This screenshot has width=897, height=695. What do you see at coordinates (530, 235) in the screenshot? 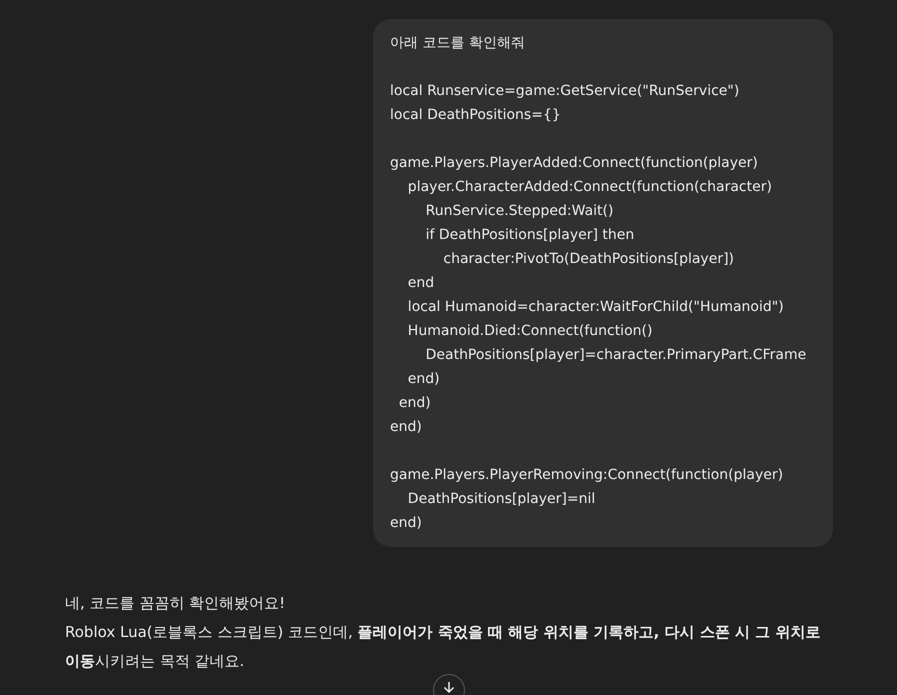
I see `message-line: if DeathPositions[player] then` at bounding box center [530, 235].